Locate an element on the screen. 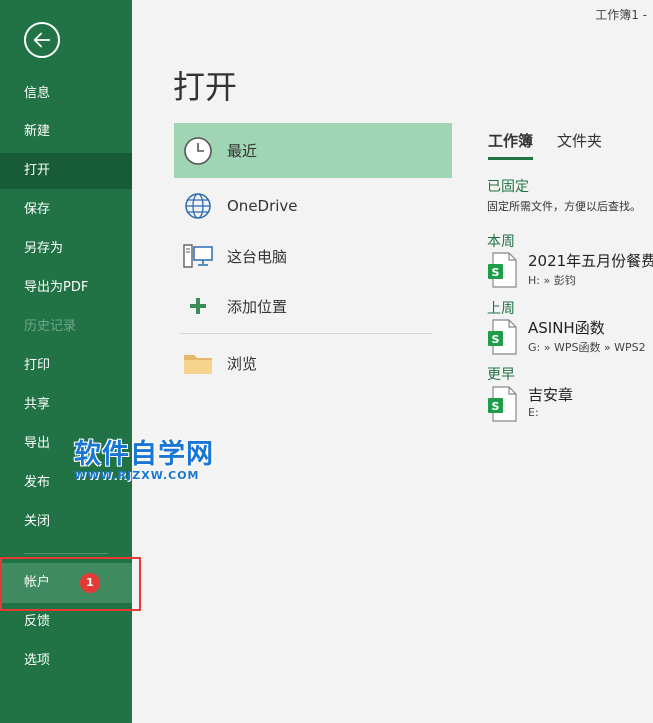 The image size is (653, 723). tab-workbooks: 工作簿 is located at coordinates (511, 145).